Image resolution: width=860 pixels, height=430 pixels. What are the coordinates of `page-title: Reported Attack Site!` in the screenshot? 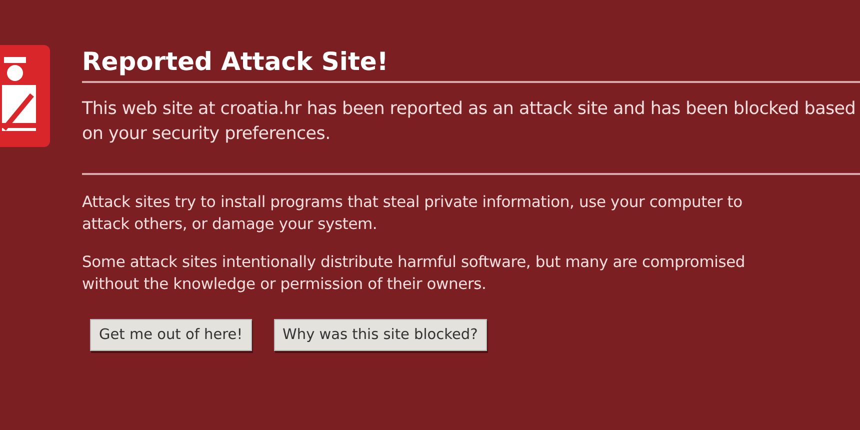 It's located at (471, 65).